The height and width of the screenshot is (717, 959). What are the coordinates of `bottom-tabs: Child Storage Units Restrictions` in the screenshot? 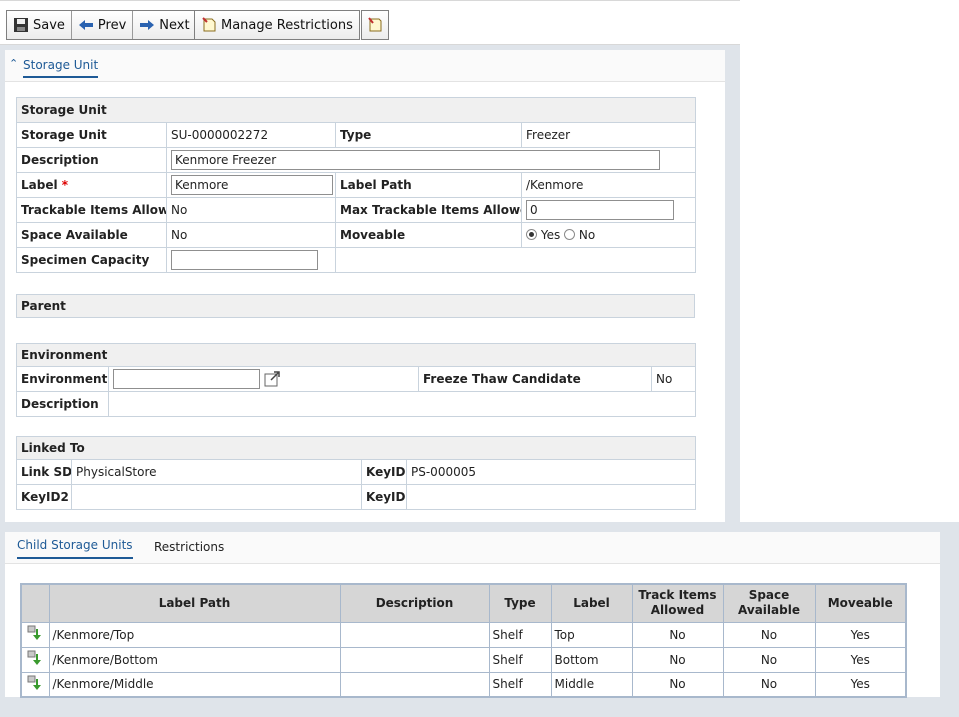 It's located at (472, 548).